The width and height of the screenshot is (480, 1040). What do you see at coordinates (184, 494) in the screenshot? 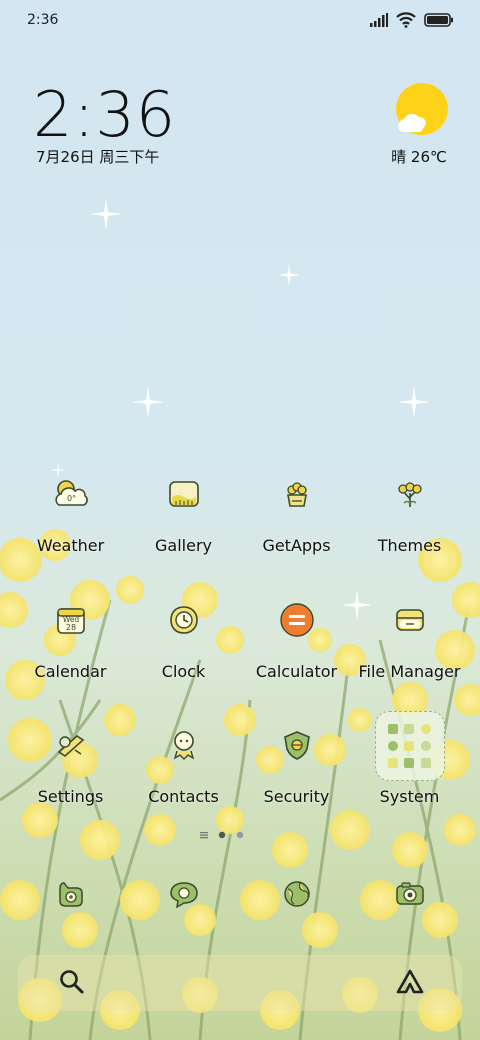
I see `gallery-icon` at bounding box center [184, 494].